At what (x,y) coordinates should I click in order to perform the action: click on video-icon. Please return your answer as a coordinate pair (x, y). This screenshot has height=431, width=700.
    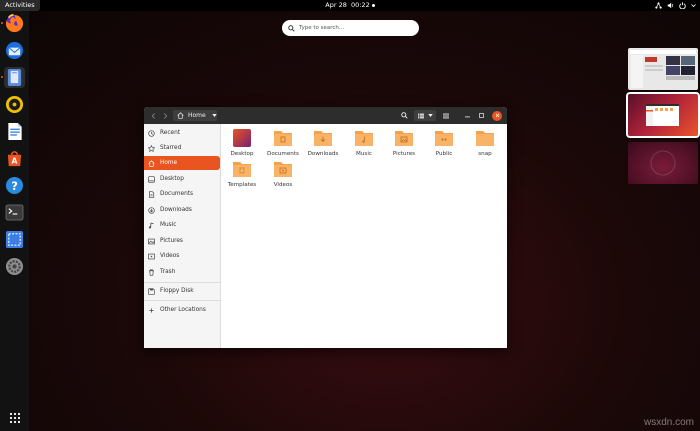
    Looking at the image, I should click on (151, 256).